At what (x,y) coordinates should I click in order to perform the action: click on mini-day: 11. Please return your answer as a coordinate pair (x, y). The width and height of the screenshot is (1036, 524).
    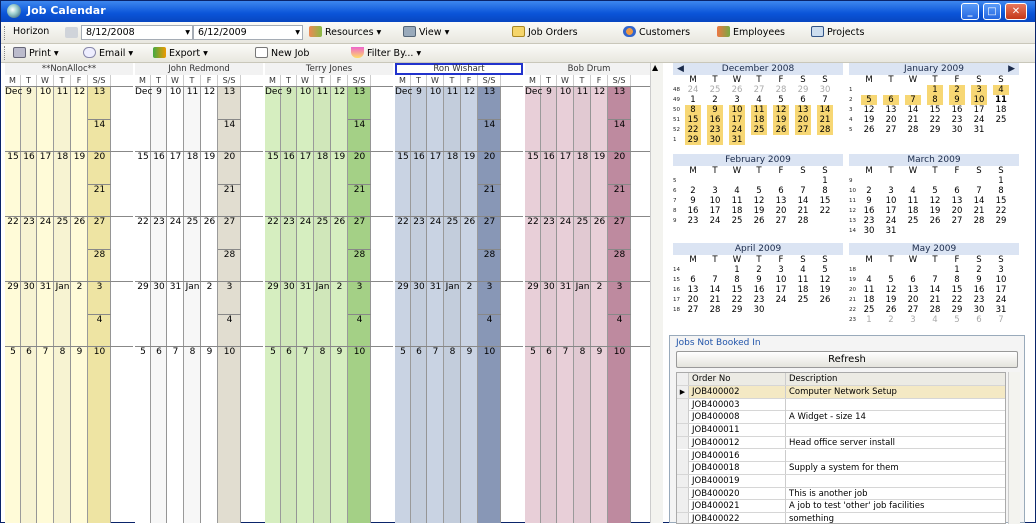
    Looking at the image, I should click on (737, 201).